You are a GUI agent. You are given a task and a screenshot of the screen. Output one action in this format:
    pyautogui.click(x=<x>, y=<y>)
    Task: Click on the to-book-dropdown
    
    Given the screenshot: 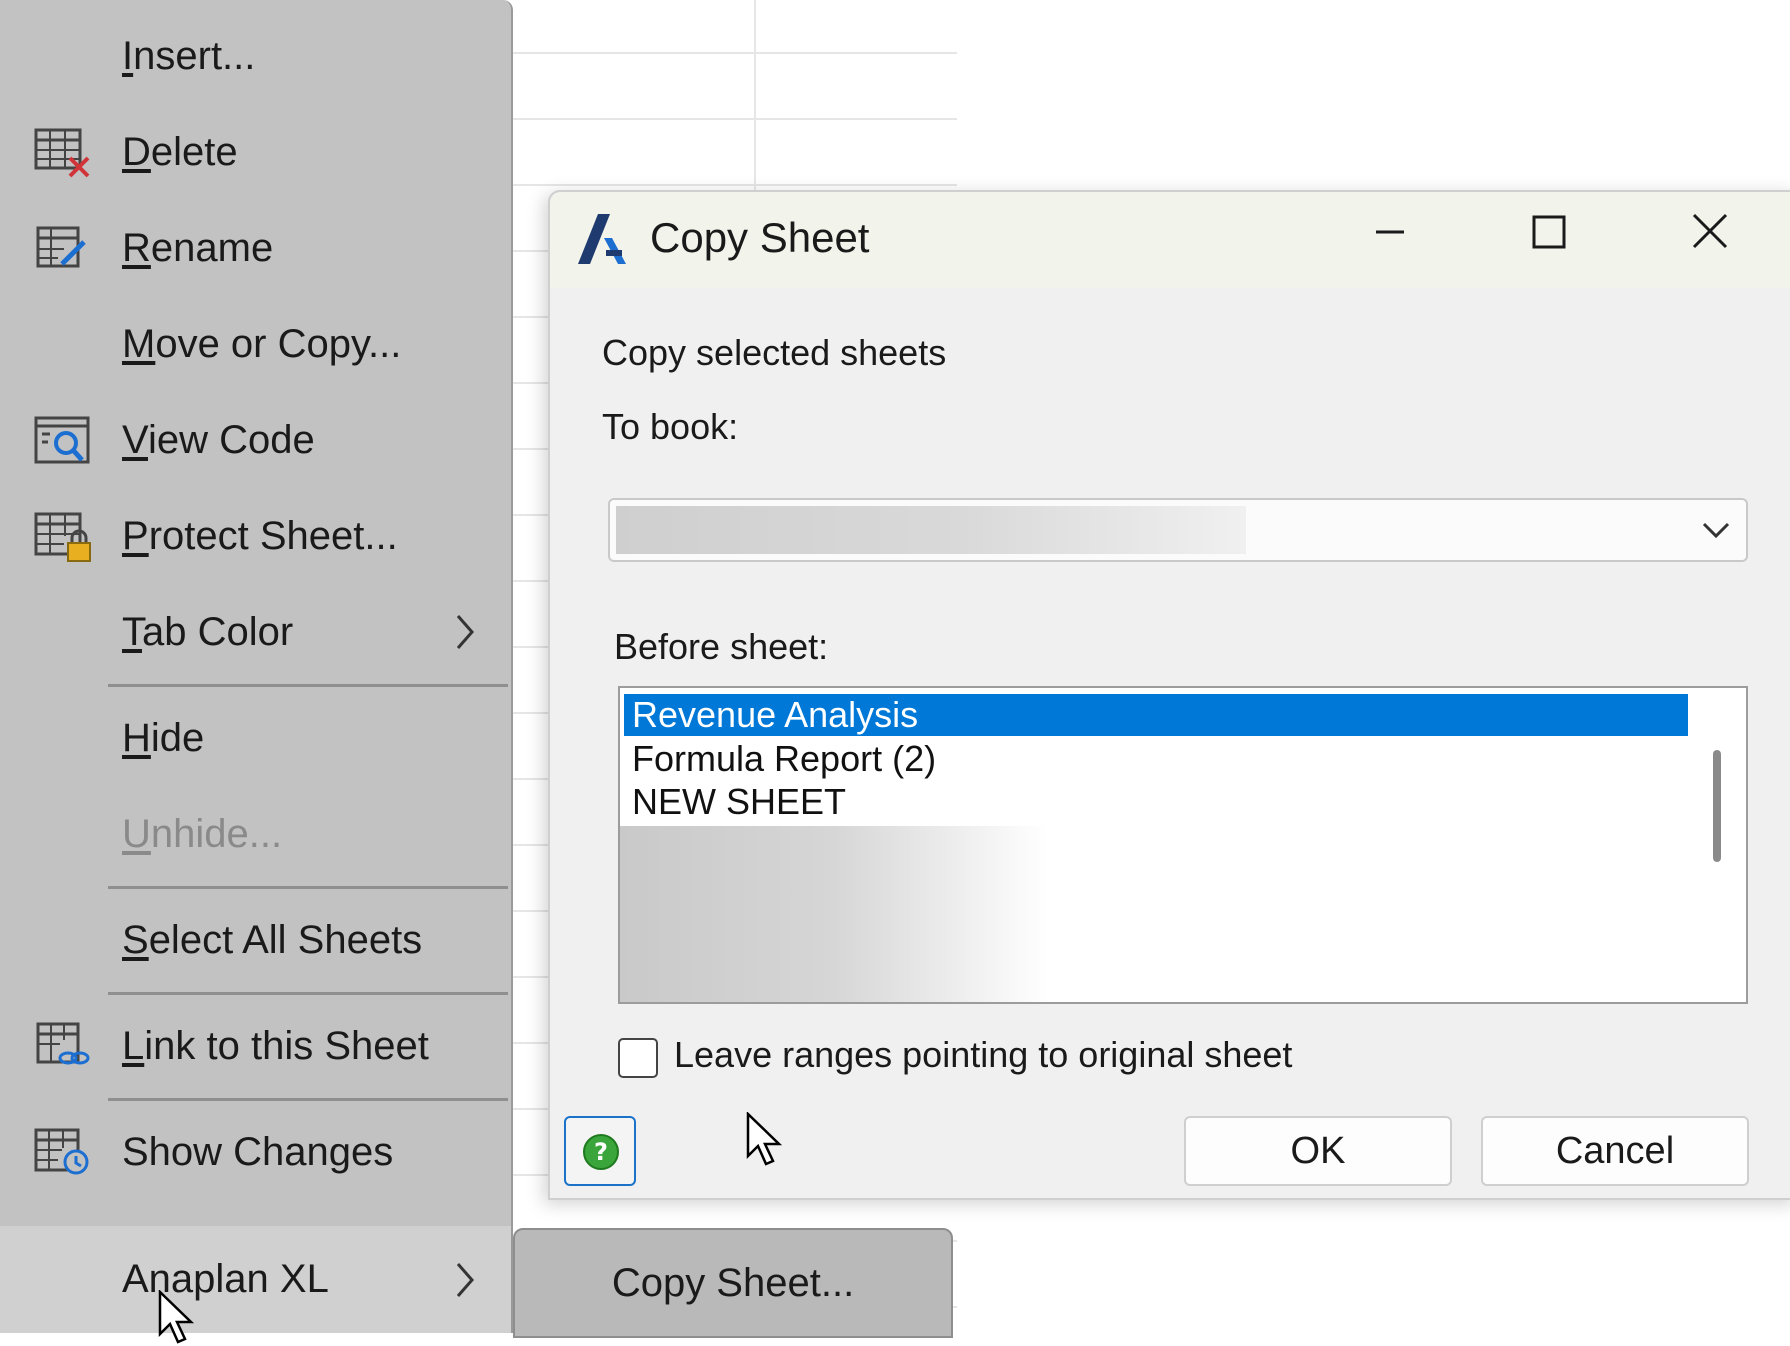 What is the action you would take?
    pyautogui.click(x=1178, y=530)
    